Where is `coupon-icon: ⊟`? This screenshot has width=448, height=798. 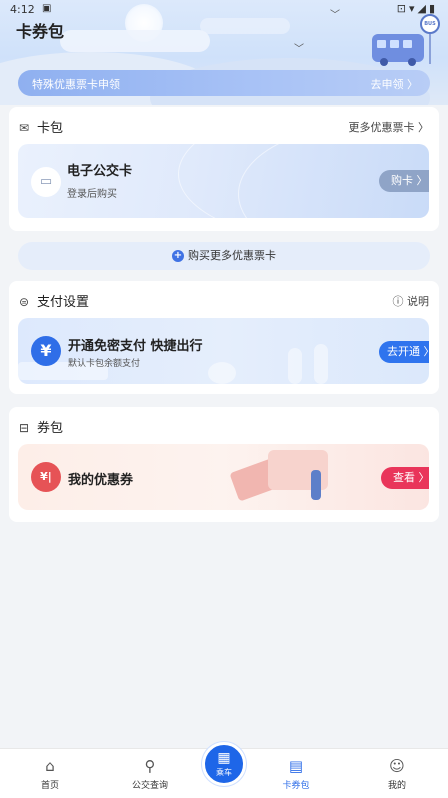
coupon-icon: ⊟ is located at coordinates (24, 428).